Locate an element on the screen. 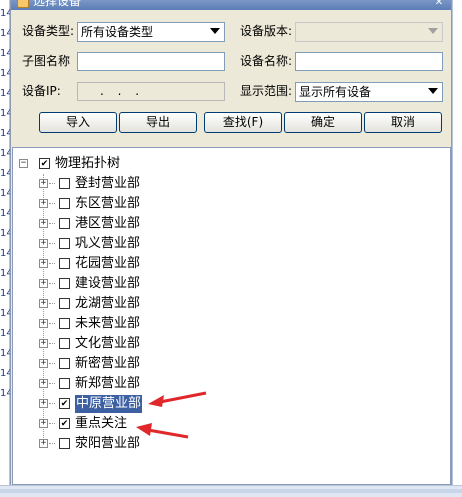 The image size is (462, 497). tree-item: + 东区营业部 is located at coordinates (231, 204).